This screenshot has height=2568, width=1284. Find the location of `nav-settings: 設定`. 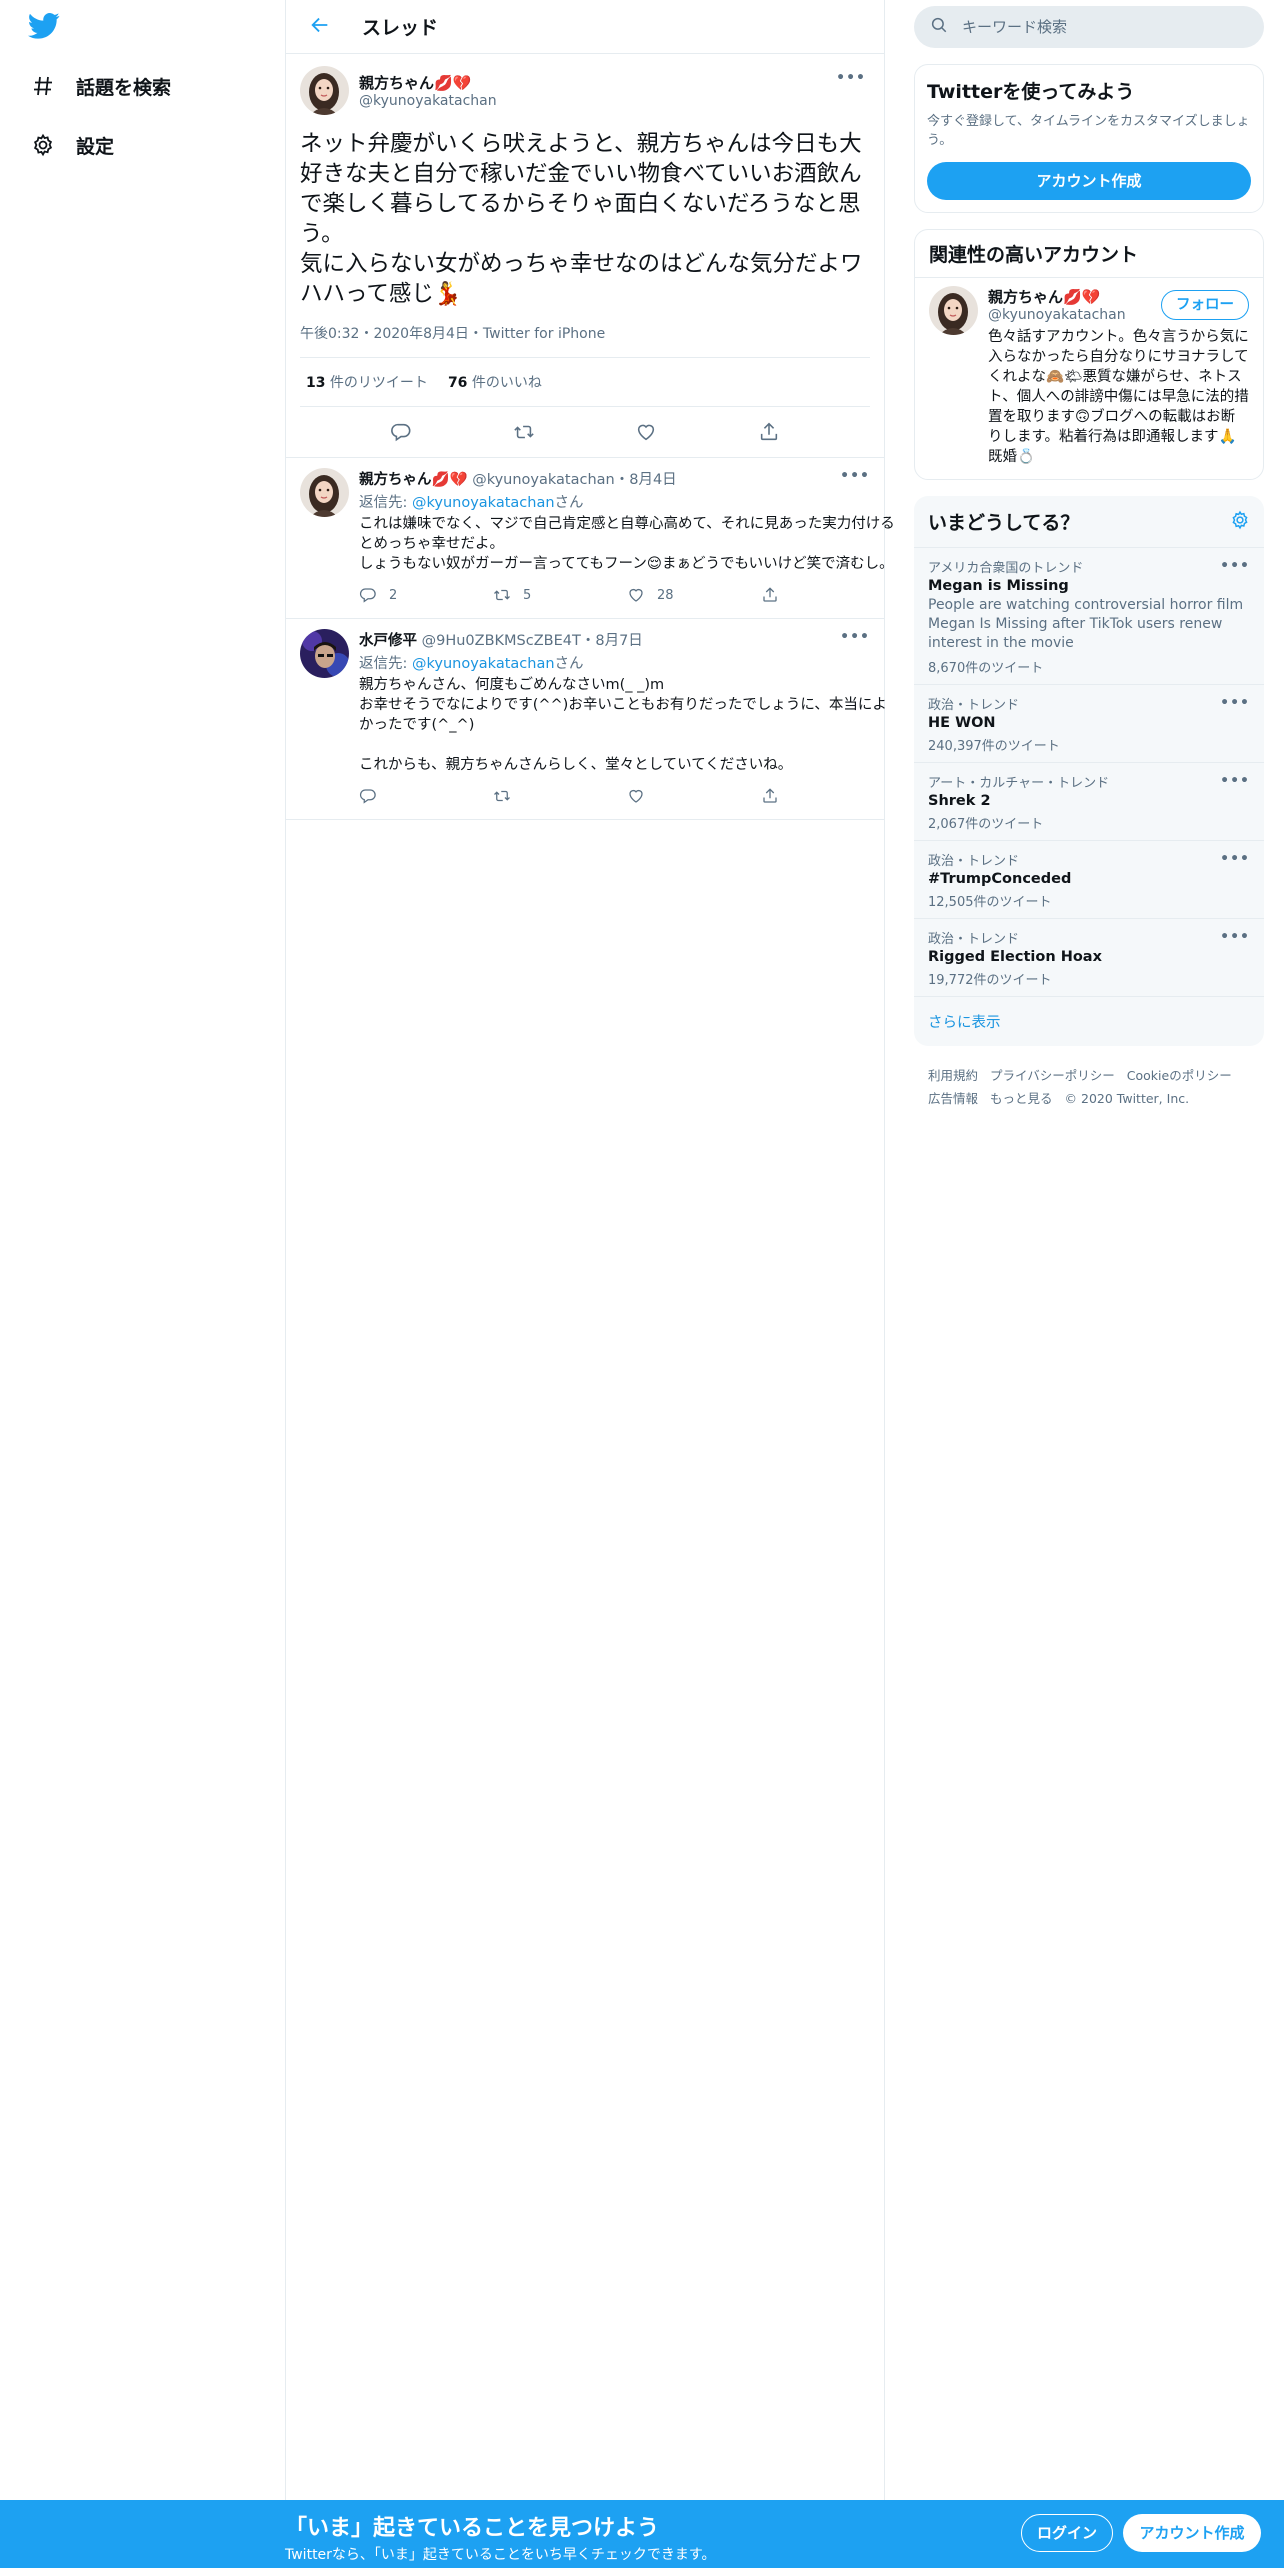

nav-settings: 設定 is located at coordinates (71, 145).